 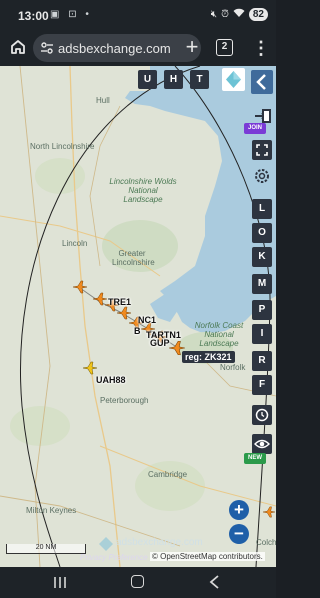 I want to click on aircraft-label-tre1: TRE1, so click(x=119, y=302).